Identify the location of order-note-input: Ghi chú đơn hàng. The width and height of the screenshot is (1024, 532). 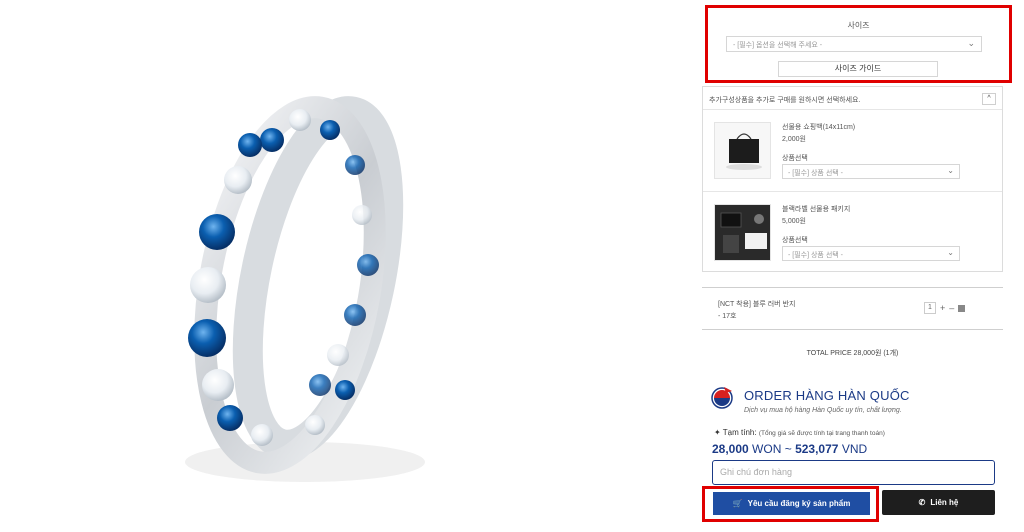
(853, 472).